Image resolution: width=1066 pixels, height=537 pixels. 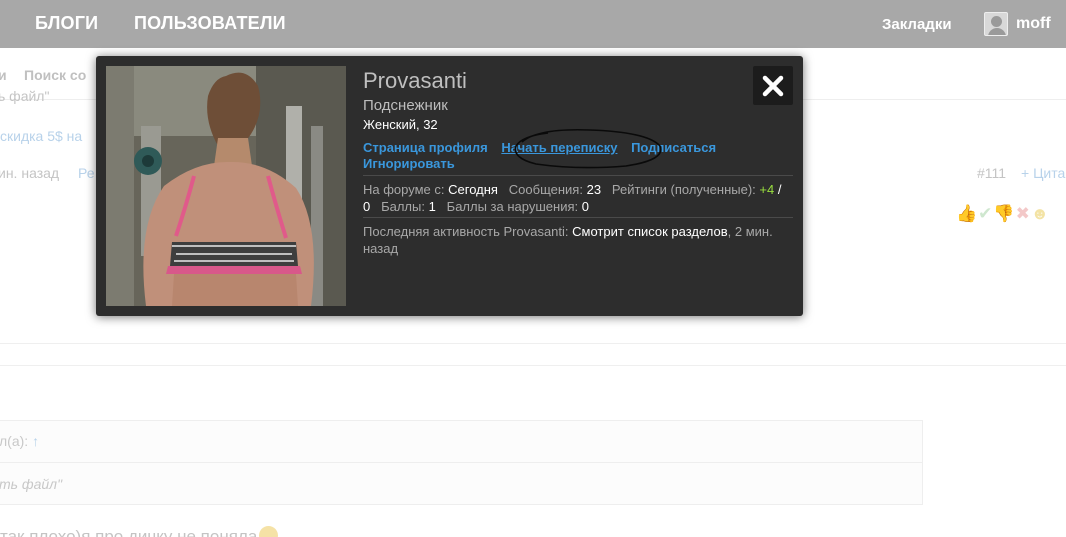 What do you see at coordinates (400, 124) in the screenshot?
I see `member-gender-age: Женский, 32` at bounding box center [400, 124].